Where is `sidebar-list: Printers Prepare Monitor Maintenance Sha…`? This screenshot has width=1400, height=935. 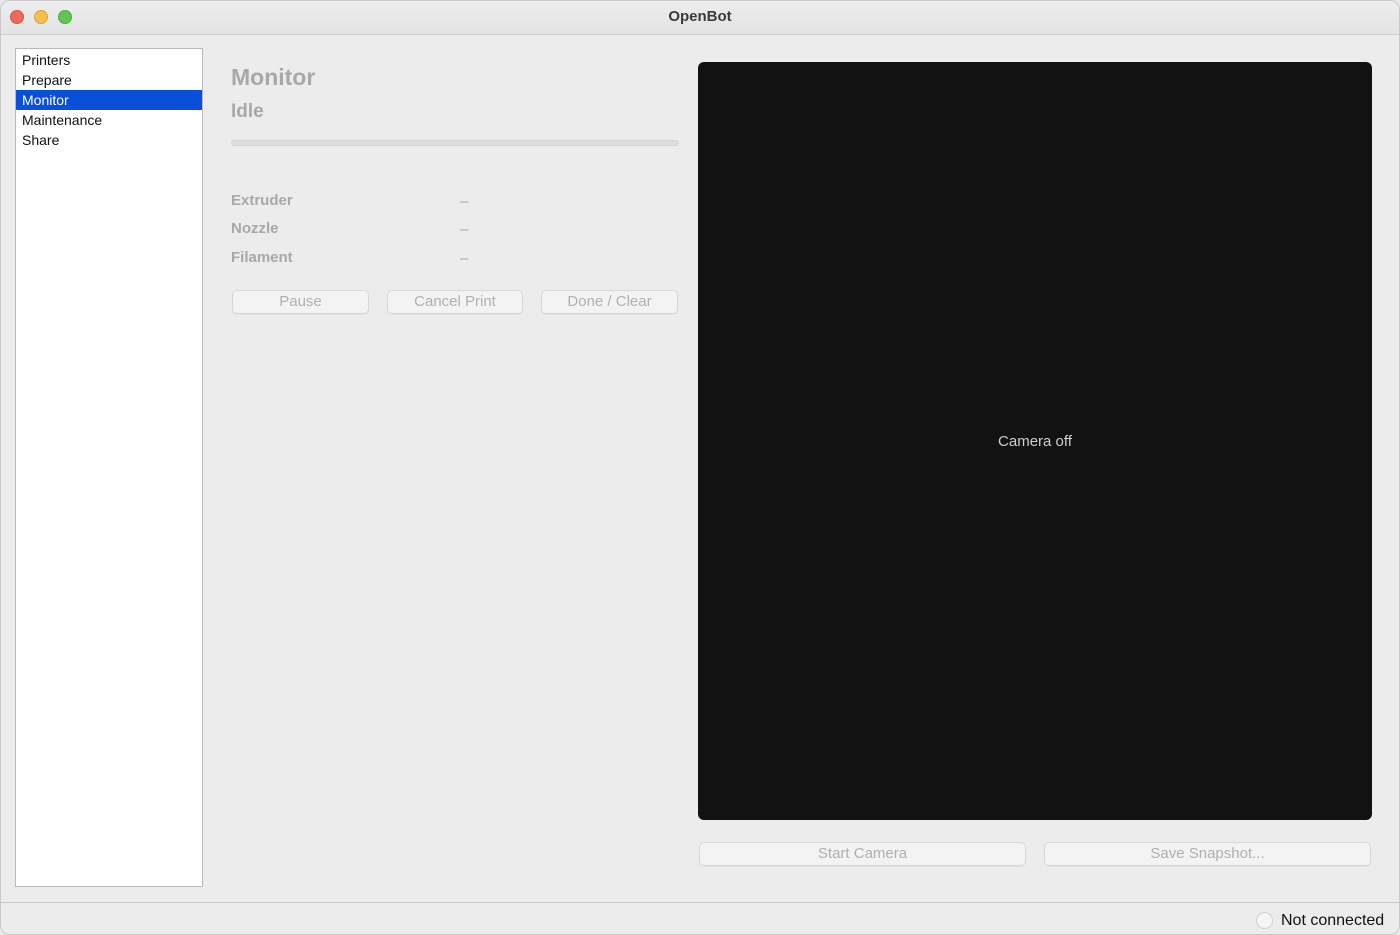
sidebar-list: Printers Prepare Monitor Maintenance Sha… is located at coordinates (109, 100).